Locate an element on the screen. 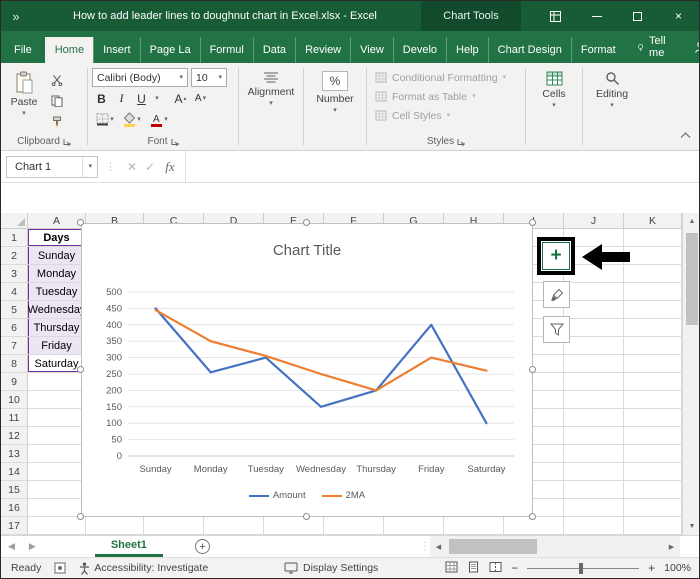 The height and width of the screenshot is (579, 700). cell-K3 is located at coordinates (653, 274).